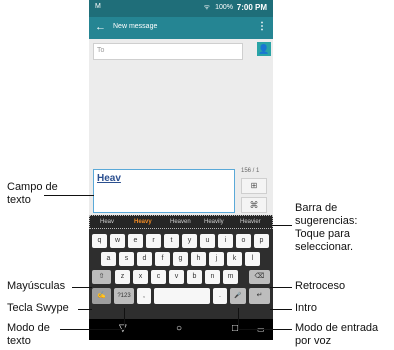 The width and height of the screenshot is (394, 350). What do you see at coordinates (181, 8) in the screenshot?
I see `status-bar: M ᯤ 100% 7:00 PM` at bounding box center [181, 8].